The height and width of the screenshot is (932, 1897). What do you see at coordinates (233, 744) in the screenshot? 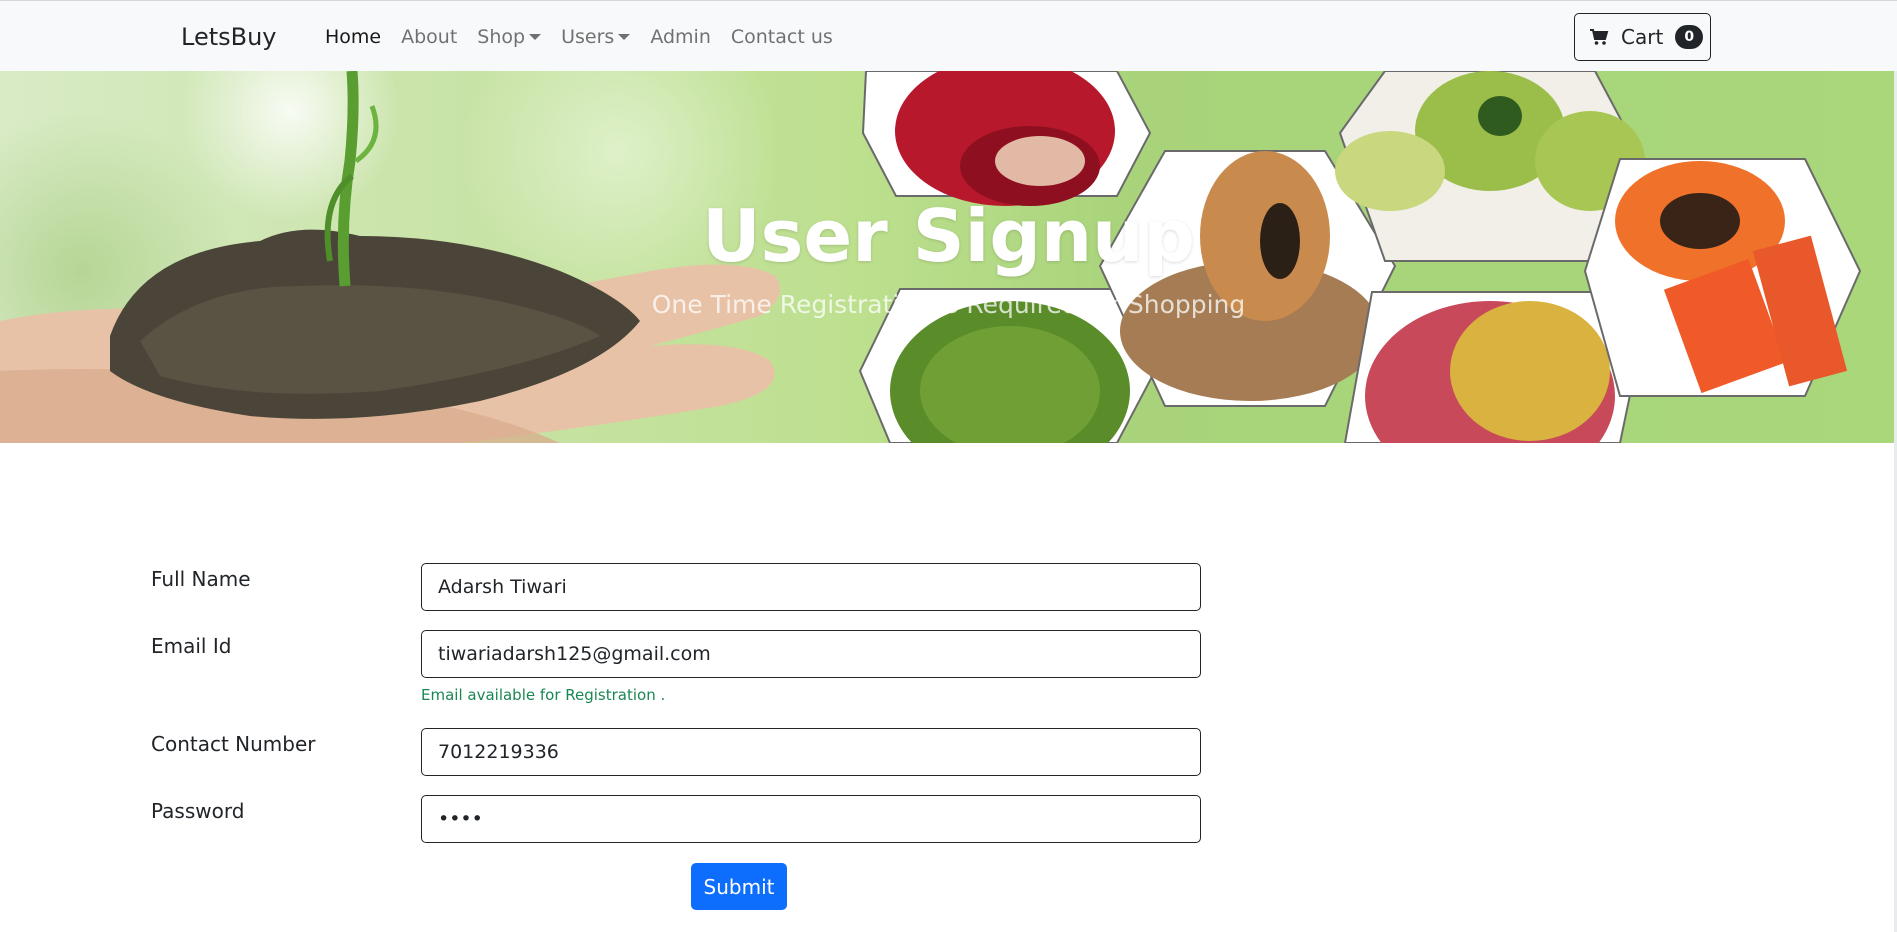
I see `contact-number-label: Contact Number` at bounding box center [233, 744].